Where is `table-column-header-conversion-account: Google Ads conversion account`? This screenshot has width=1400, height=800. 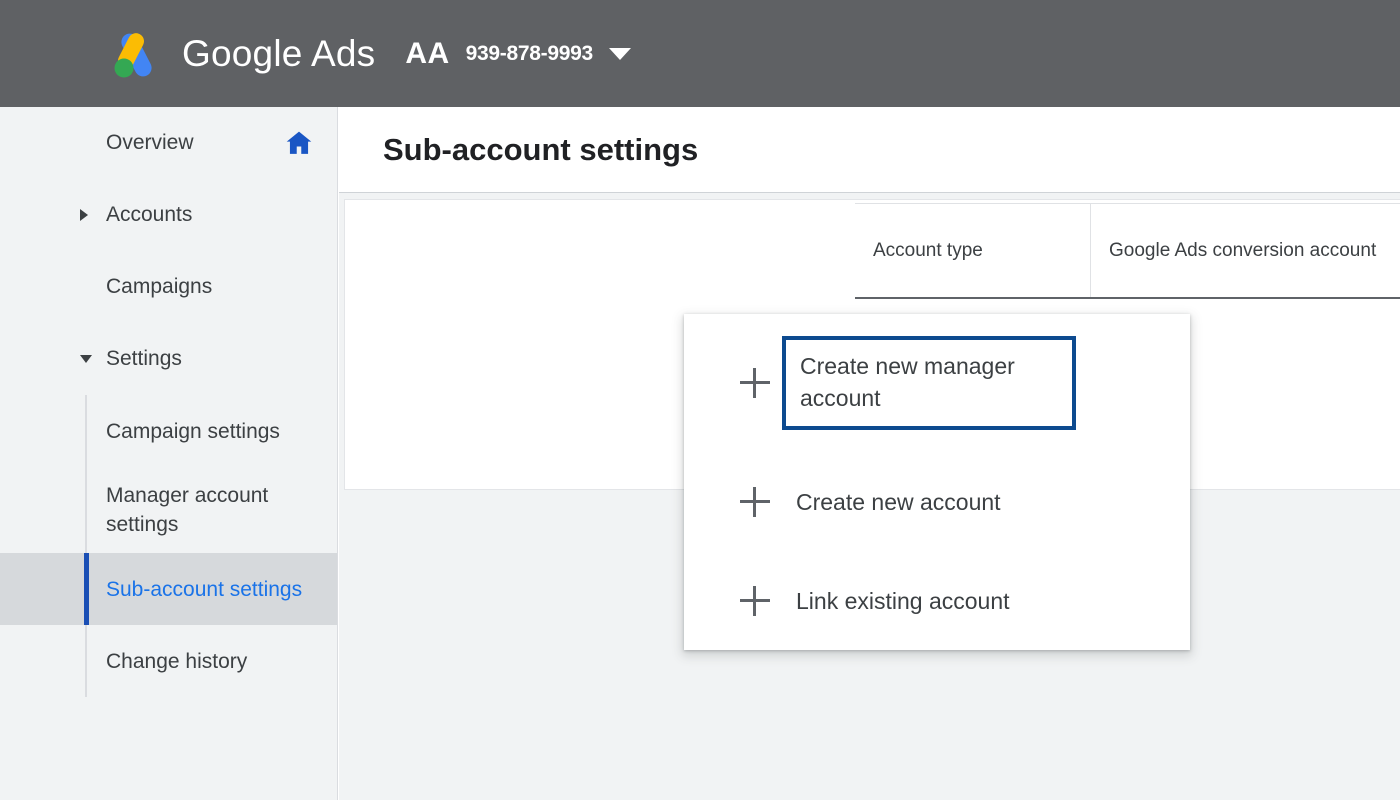 table-column-header-conversion-account: Google Ads conversion account is located at coordinates (1245, 250).